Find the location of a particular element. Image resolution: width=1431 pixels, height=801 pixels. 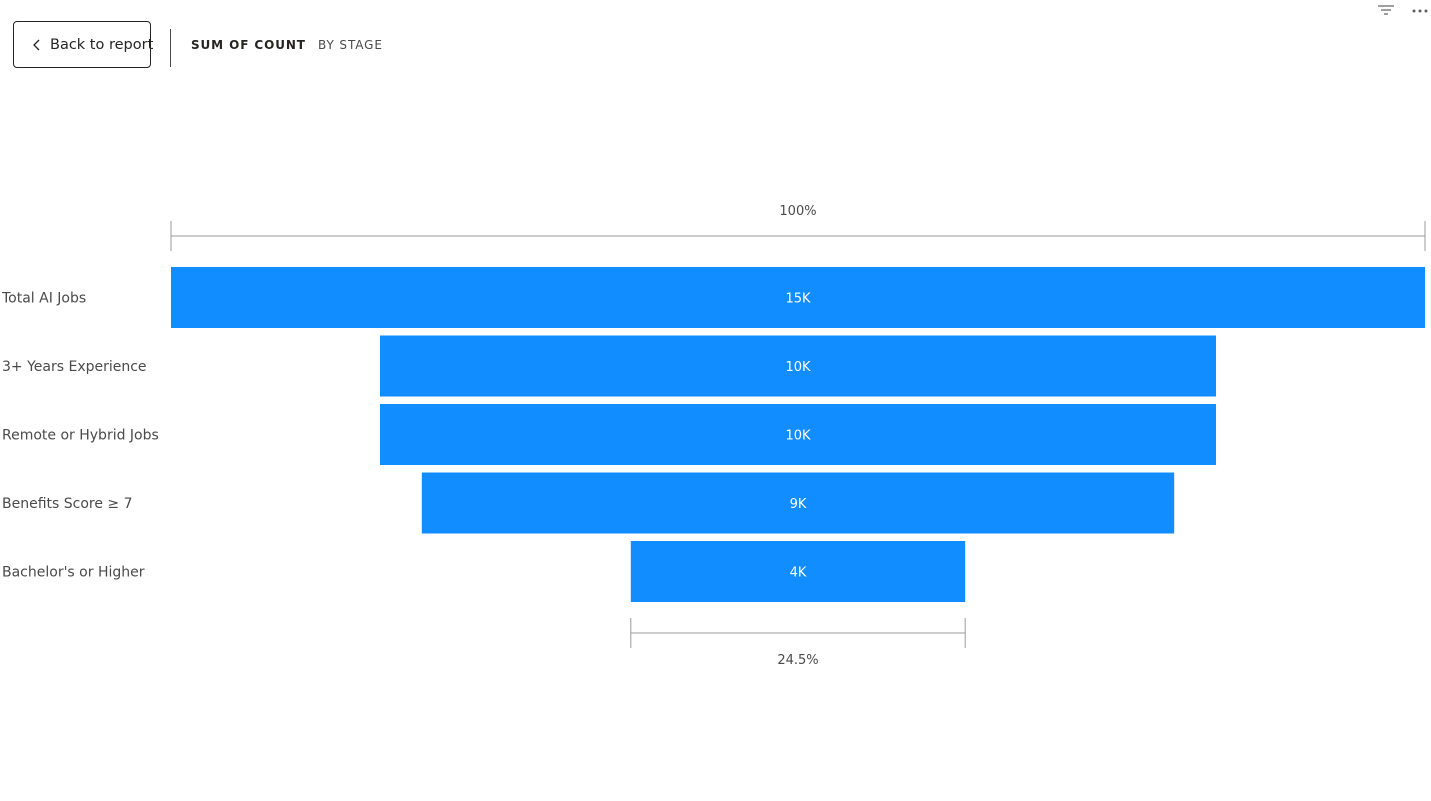

stage-label: Total AI Jobs is located at coordinates (43, 299).